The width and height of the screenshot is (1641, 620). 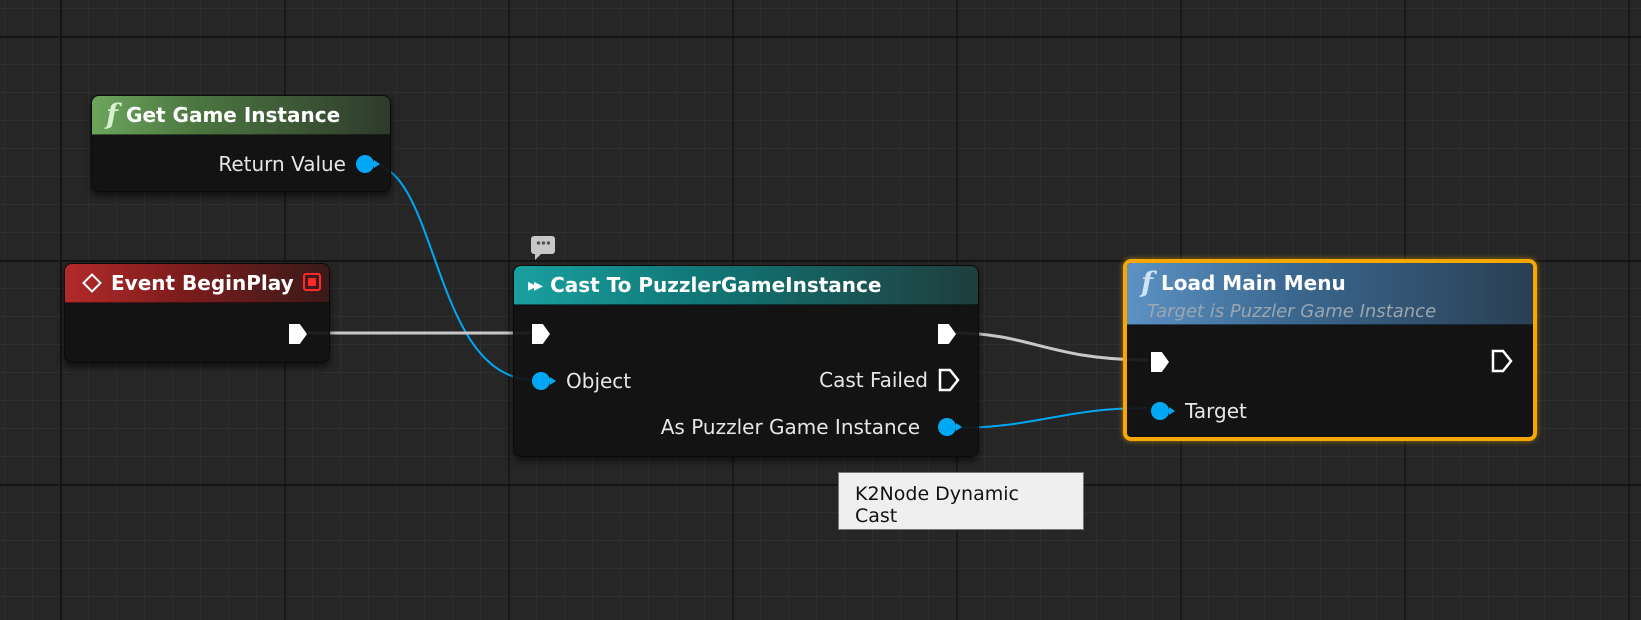 I want to click on return-value-pin, so click(x=368, y=164).